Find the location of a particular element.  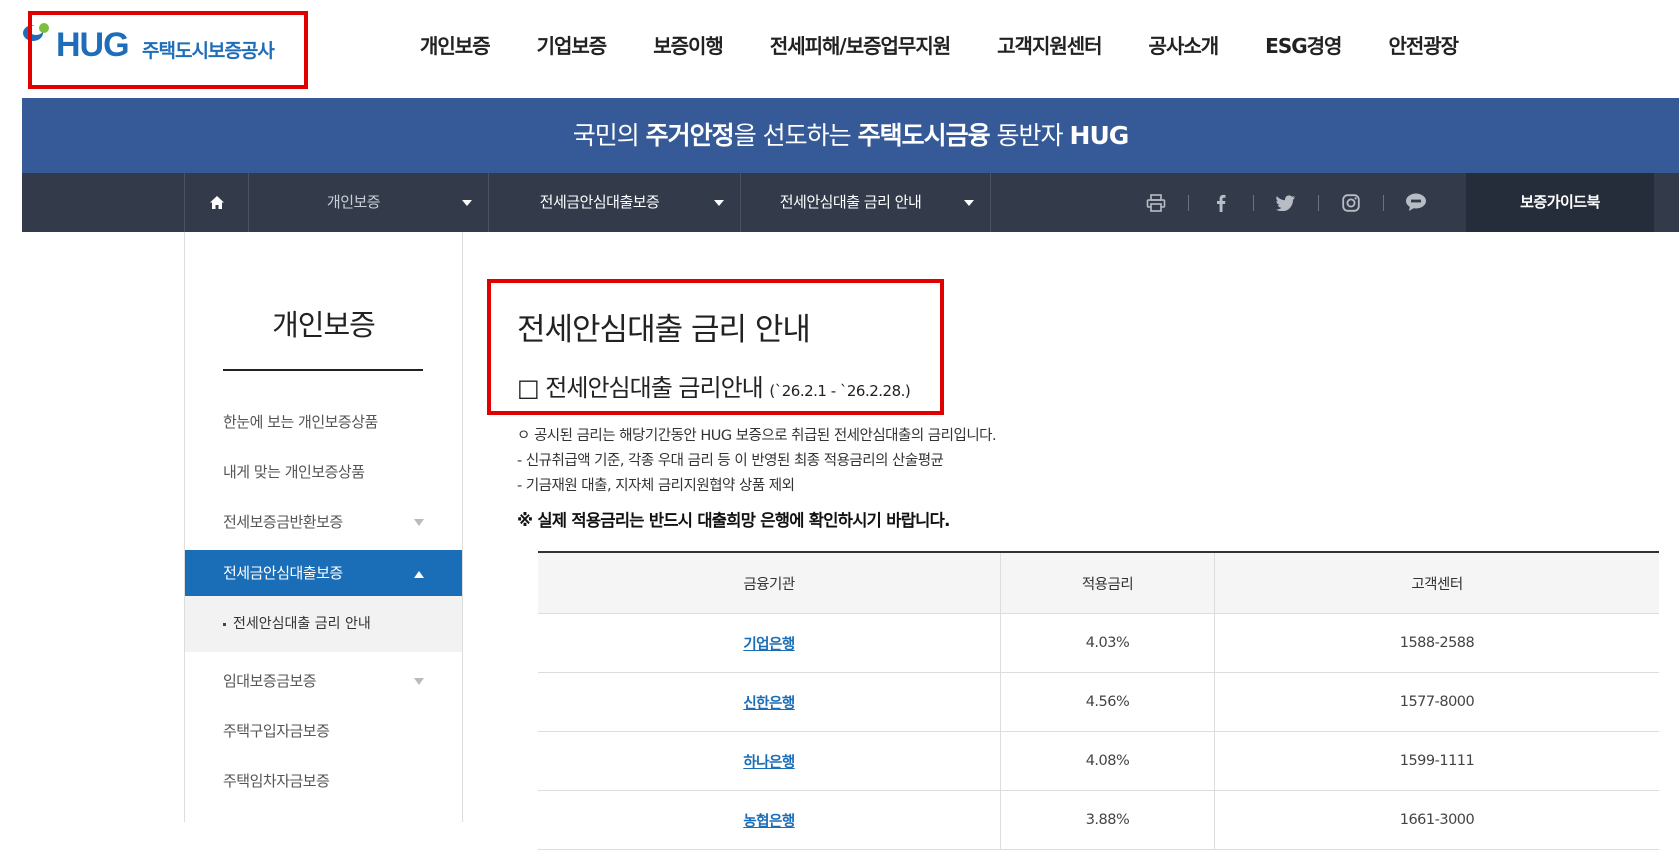

column-header-call-center: 고객센터 is located at coordinates (1436, 582).